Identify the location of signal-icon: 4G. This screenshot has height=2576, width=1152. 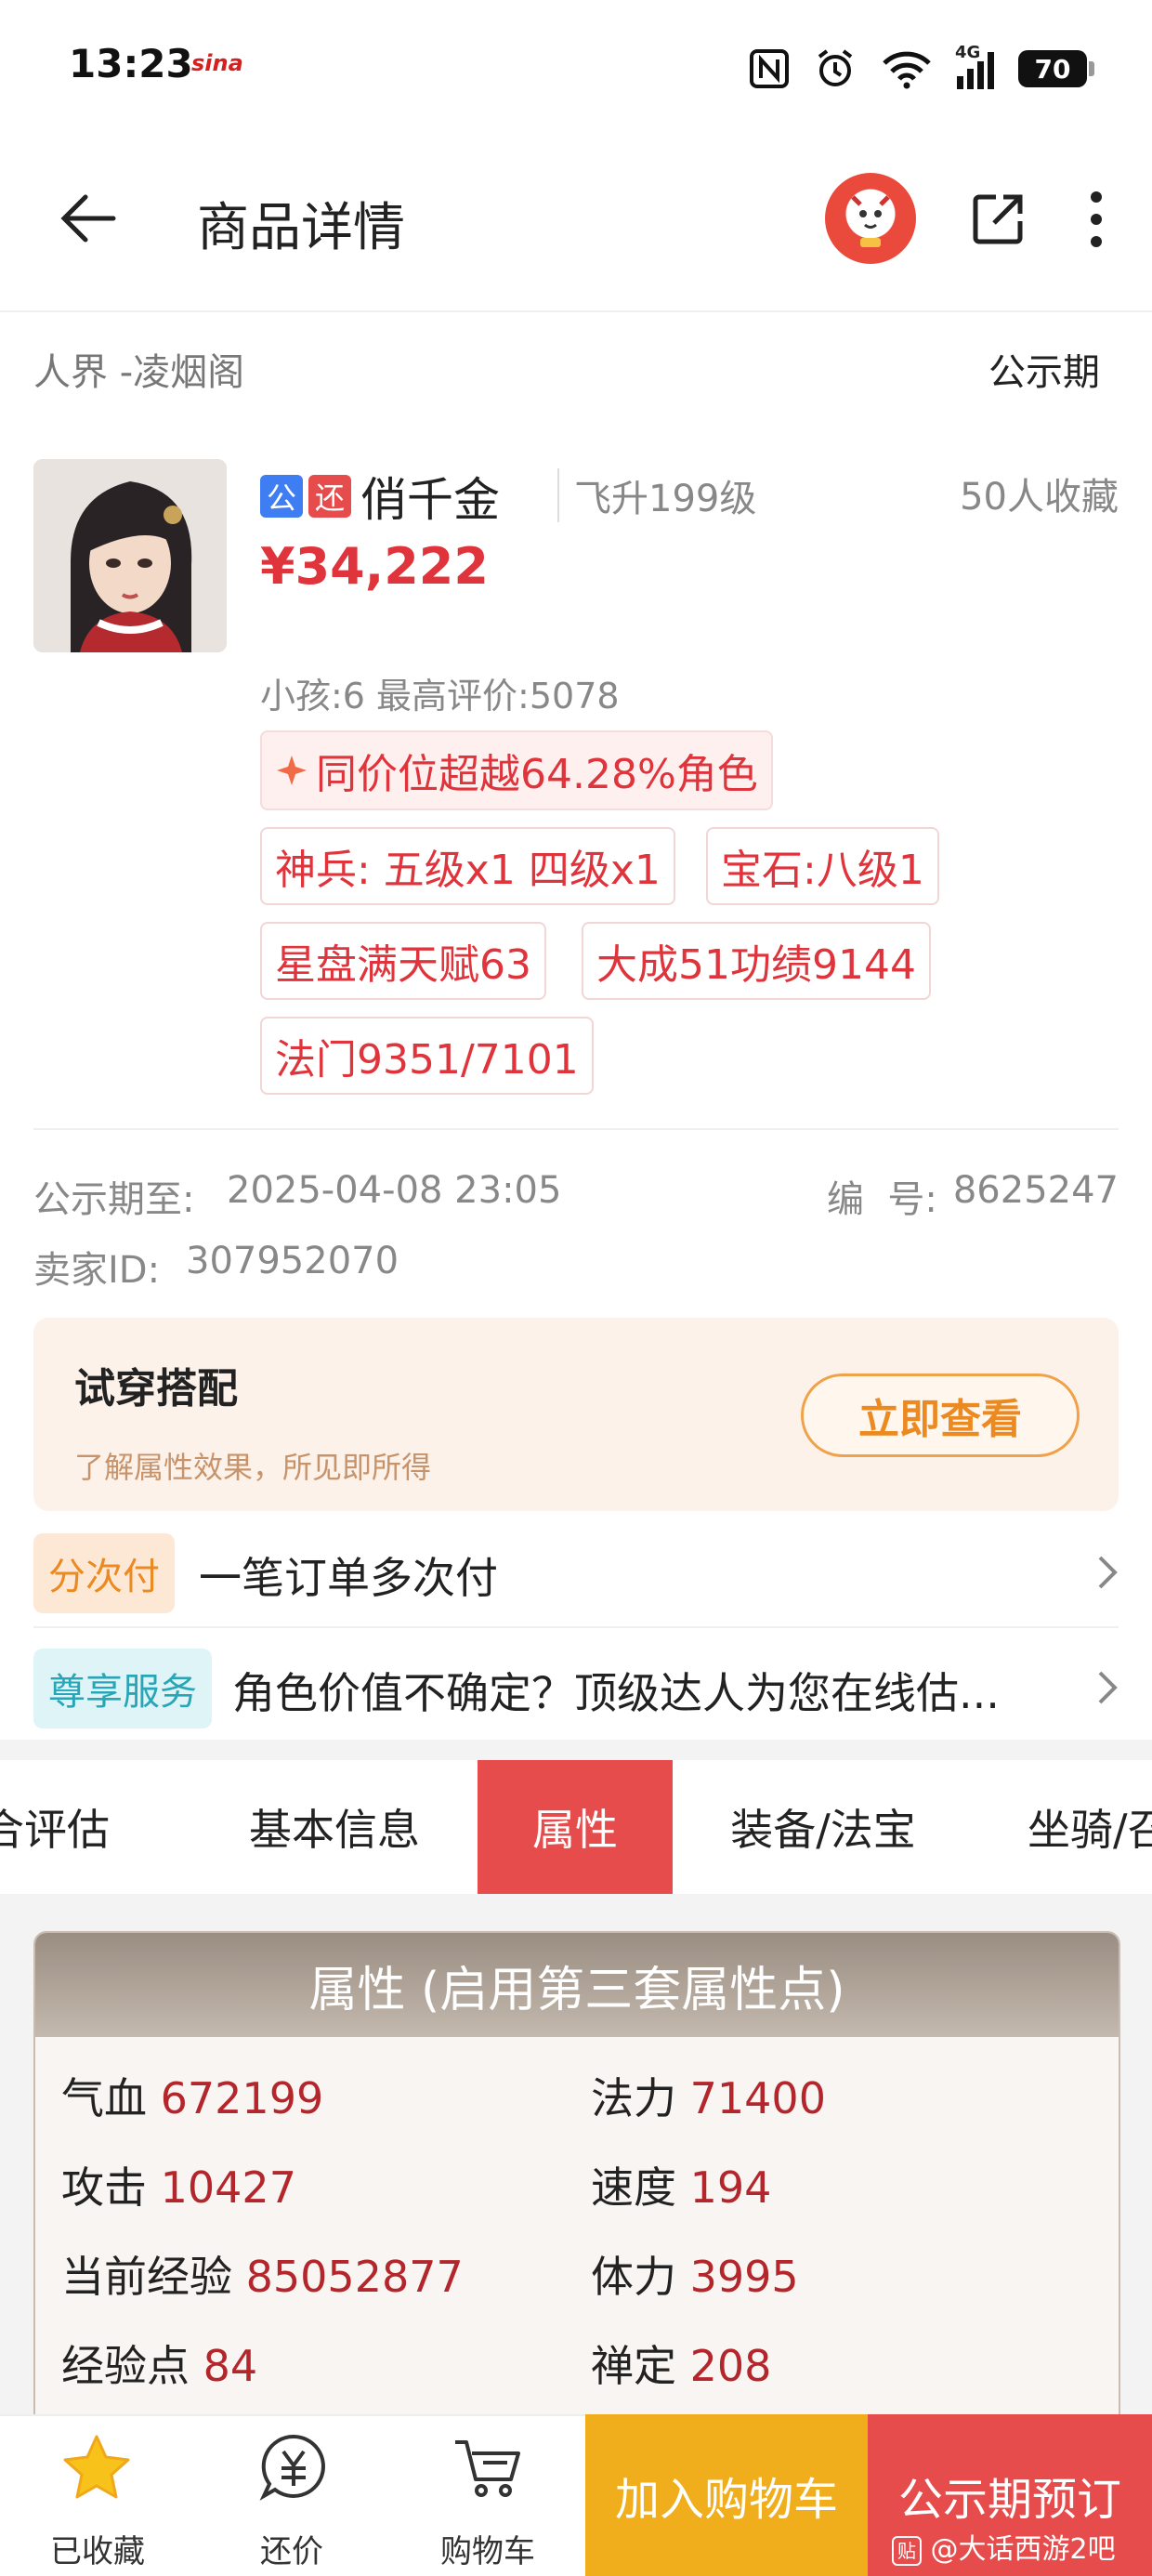
(974, 66).